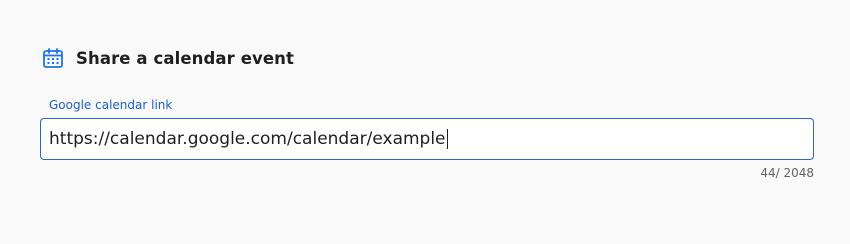  I want to click on text-caret, so click(447, 139).